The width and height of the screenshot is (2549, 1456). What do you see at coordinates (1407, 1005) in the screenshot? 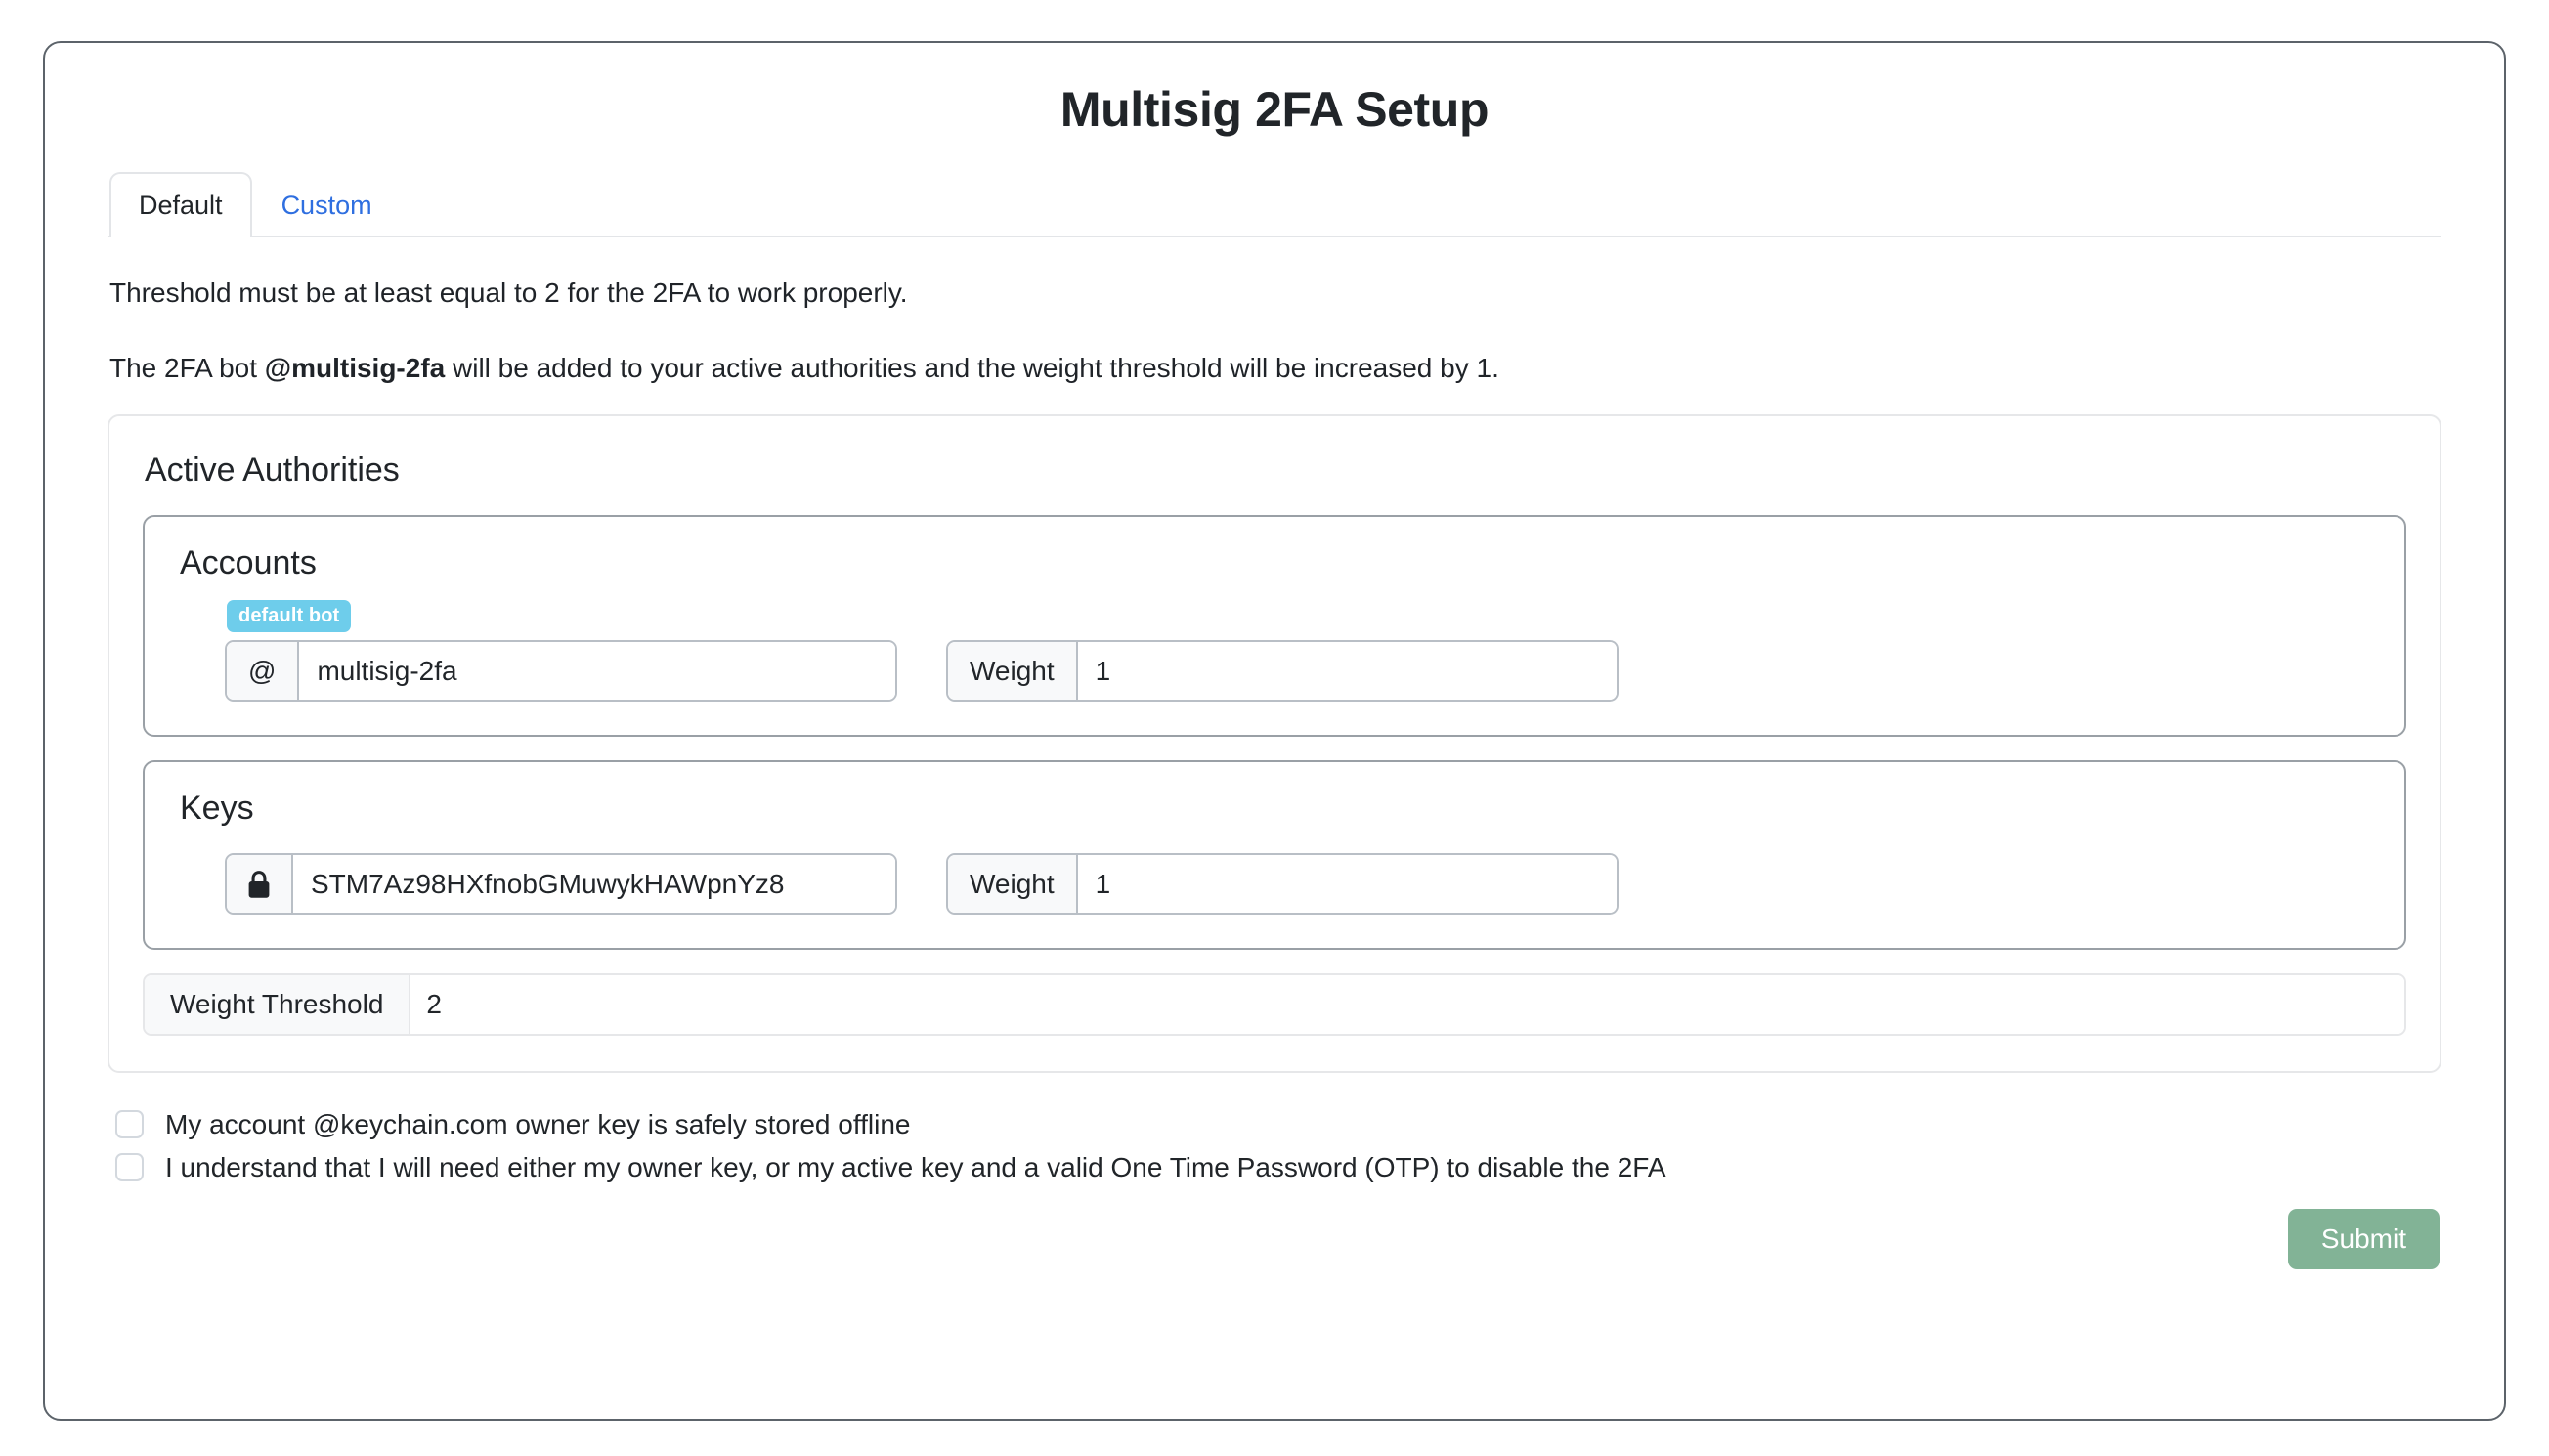
I see `weight-threshold-input` at bounding box center [1407, 1005].